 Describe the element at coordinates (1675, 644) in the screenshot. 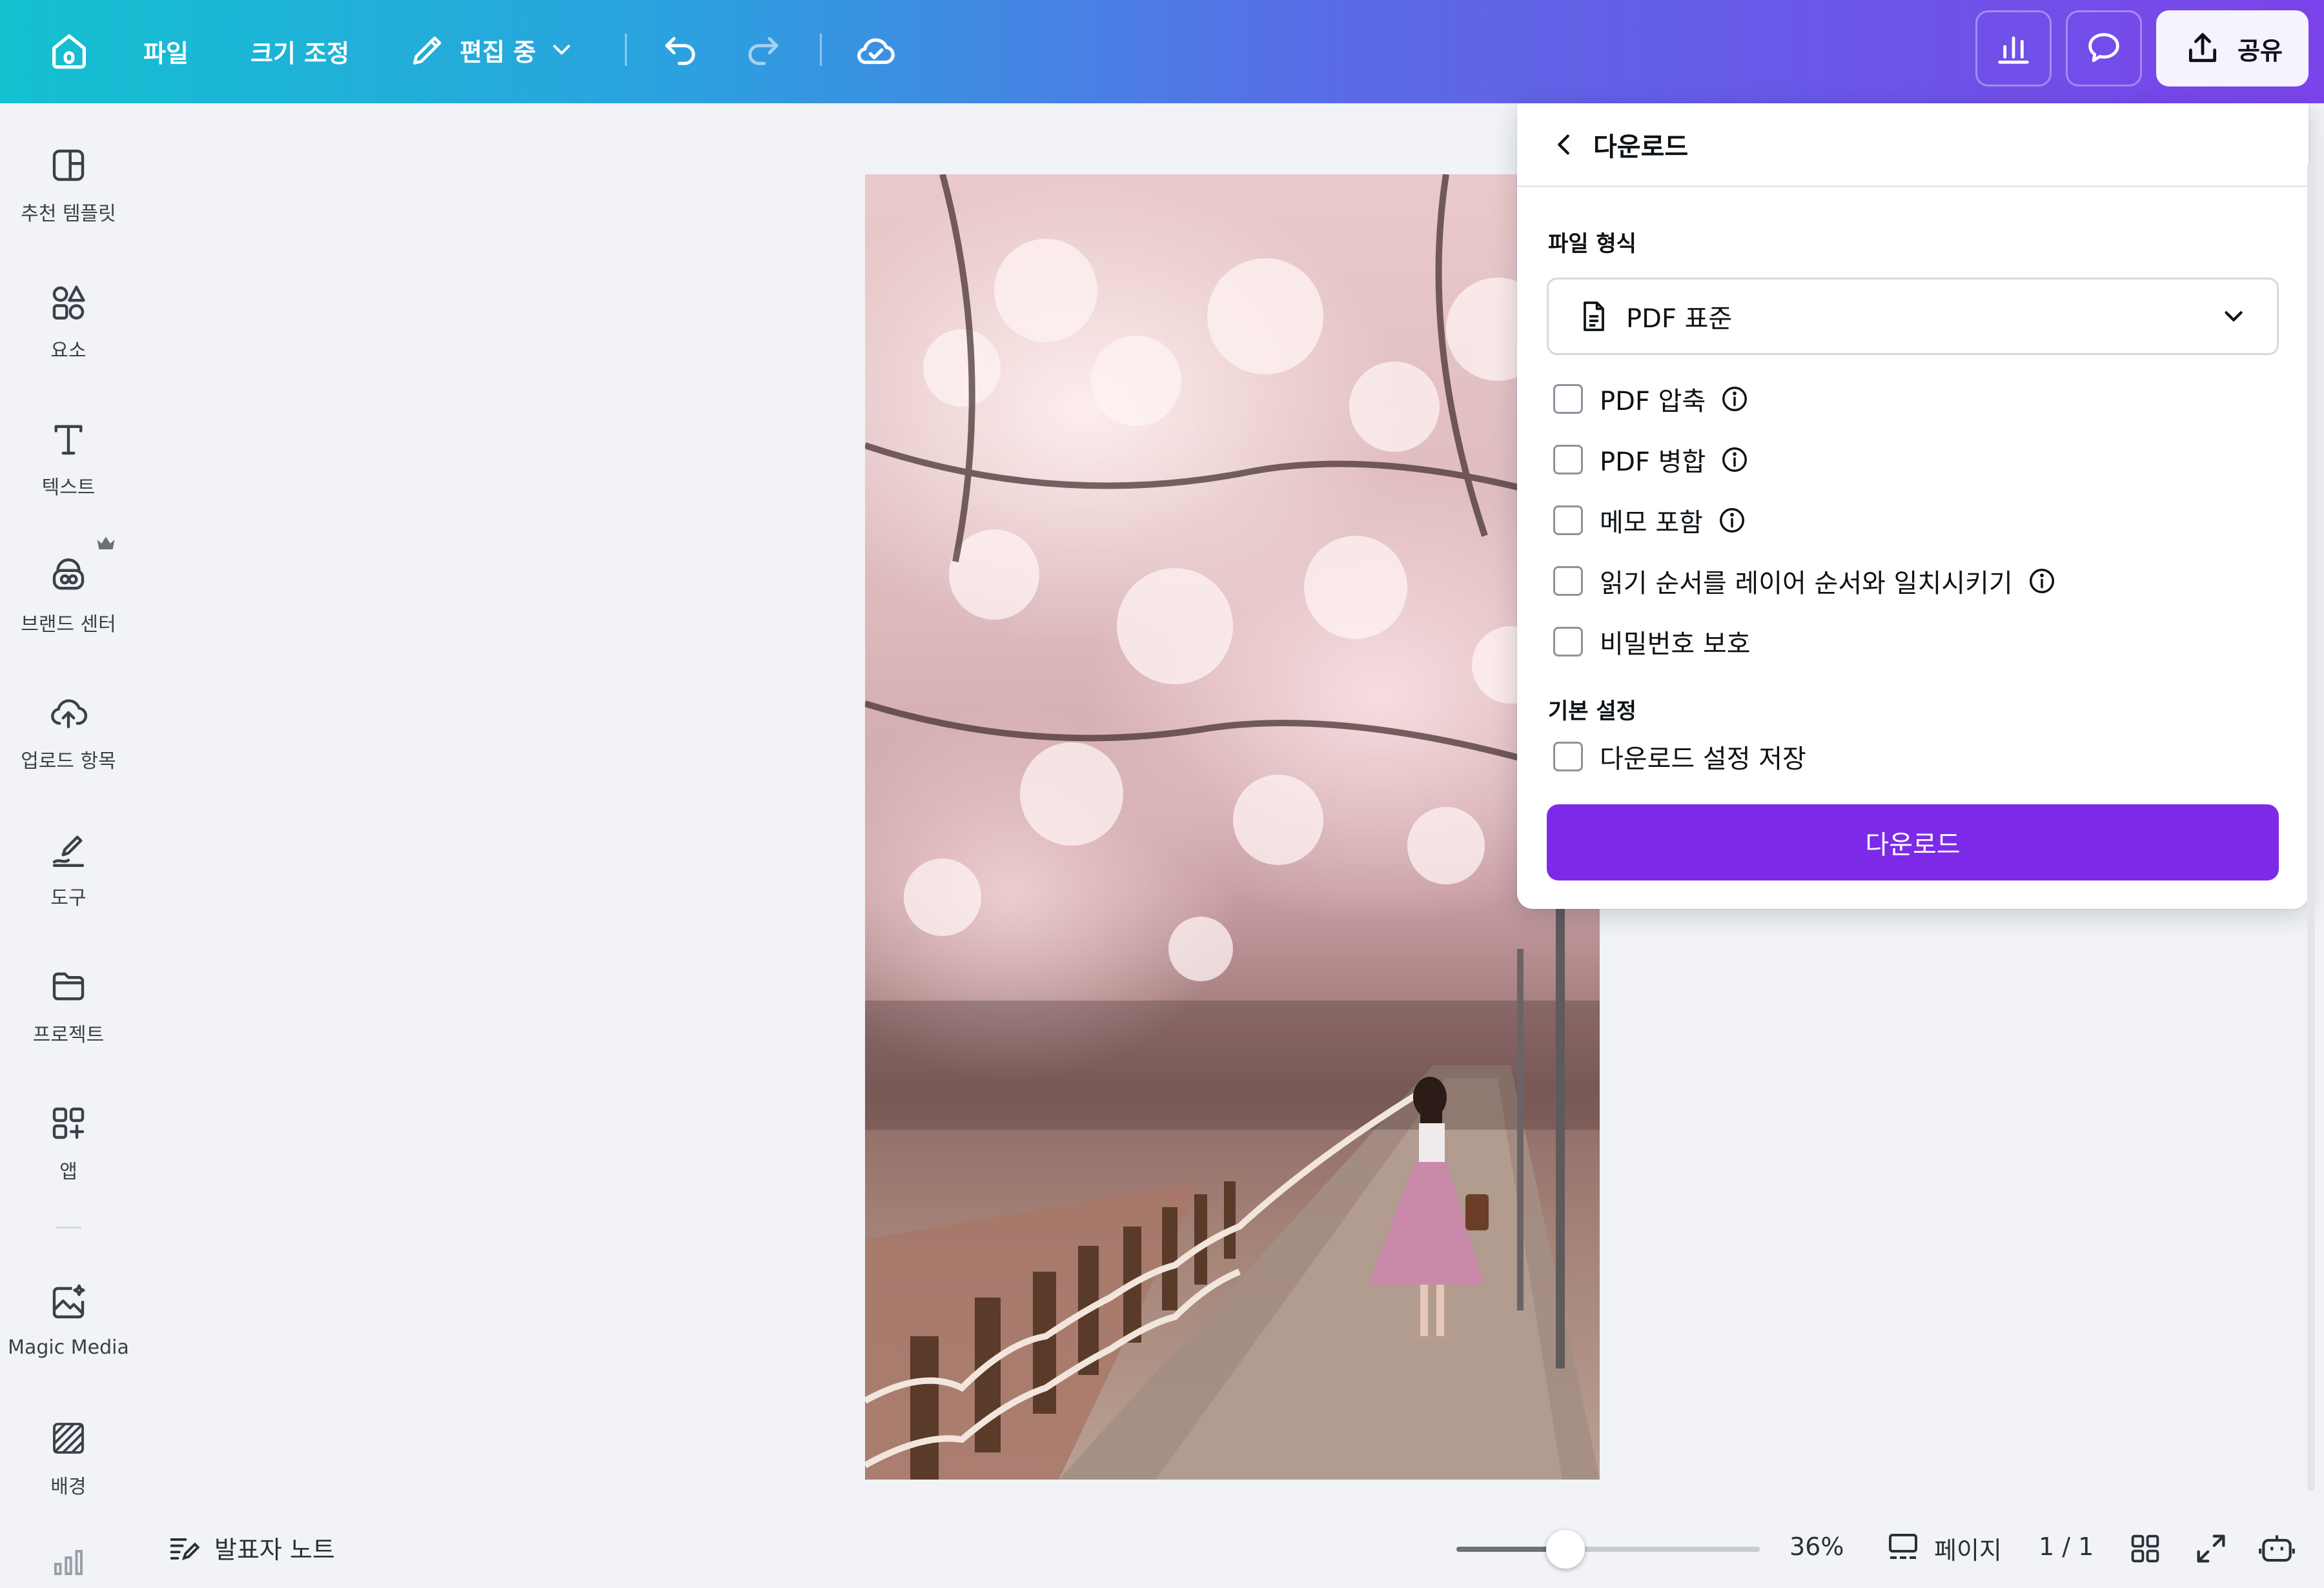

I see `option-label: 비밀번호 보호` at that location.